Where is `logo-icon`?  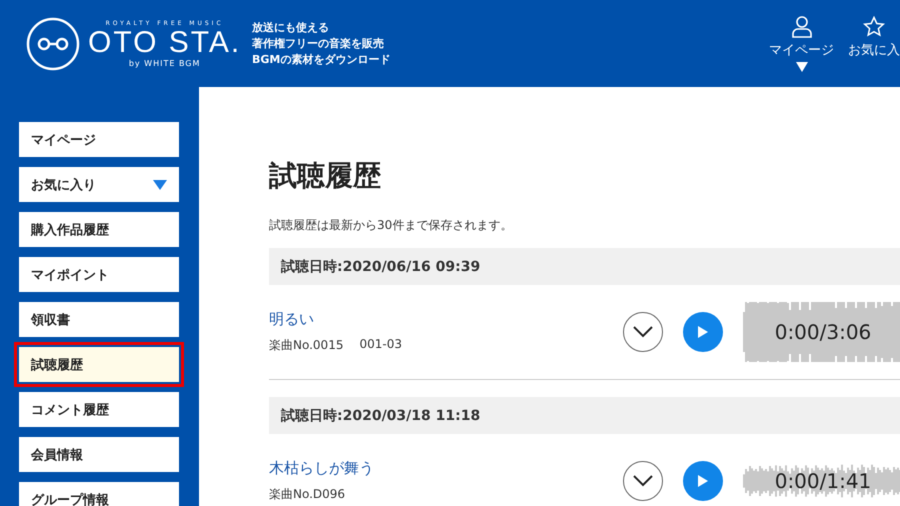 logo-icon is located at coordinates (53, 43).